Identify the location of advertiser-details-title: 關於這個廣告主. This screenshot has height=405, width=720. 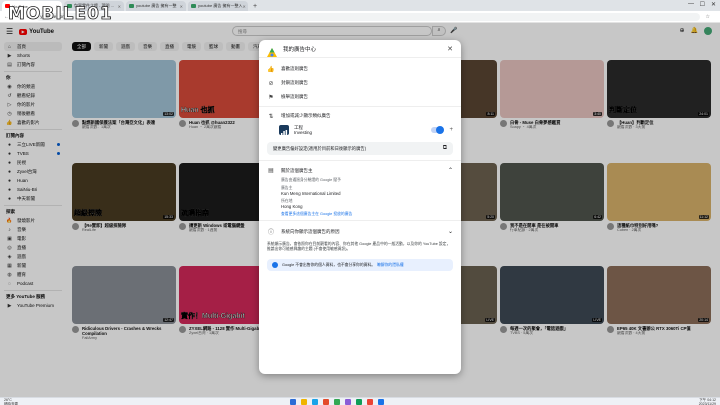
(297, 170).